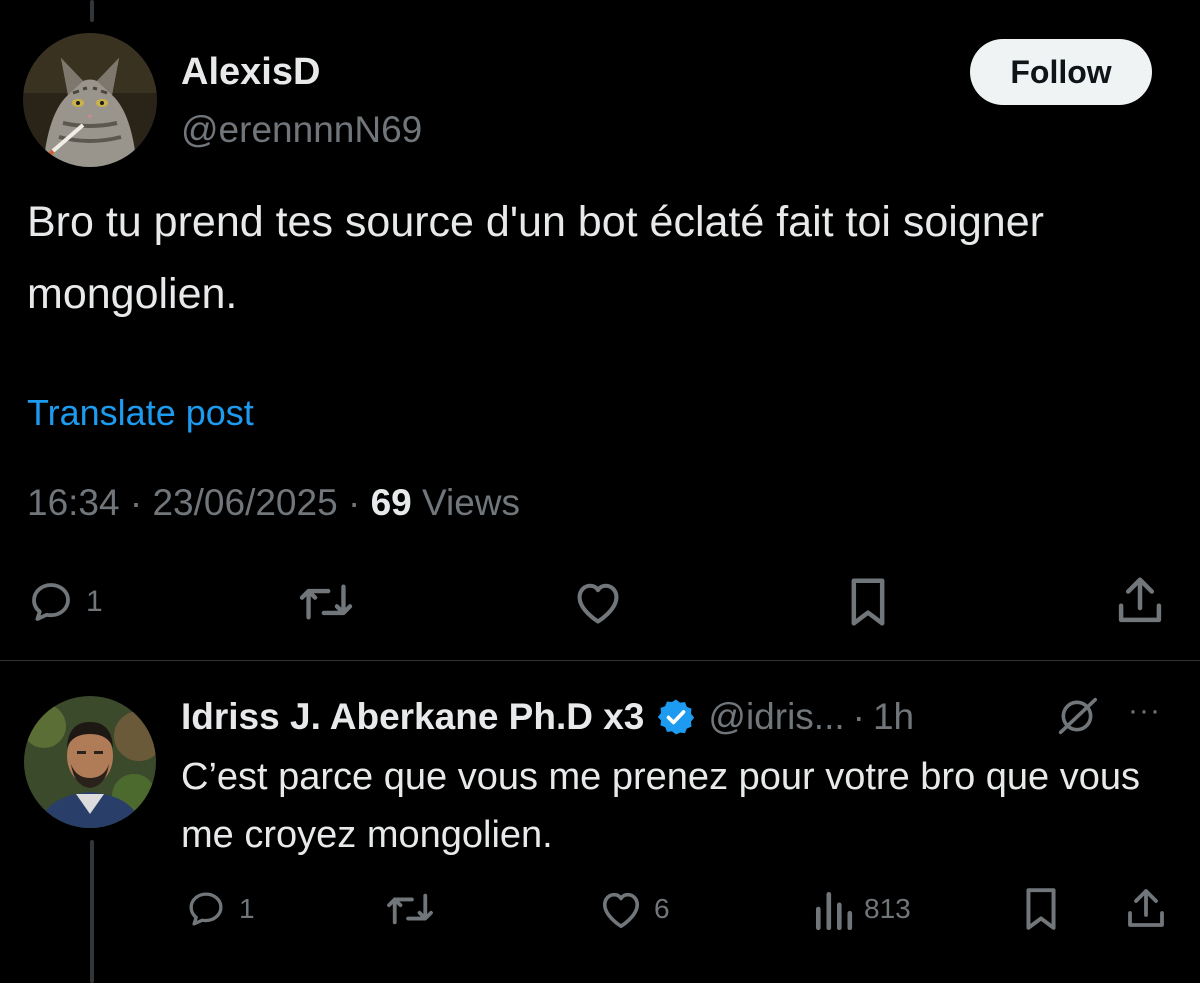 The image size is (1200, 983). Describe the element at coordinates (600, 660) in the screenshot. I see `divider` at that location.